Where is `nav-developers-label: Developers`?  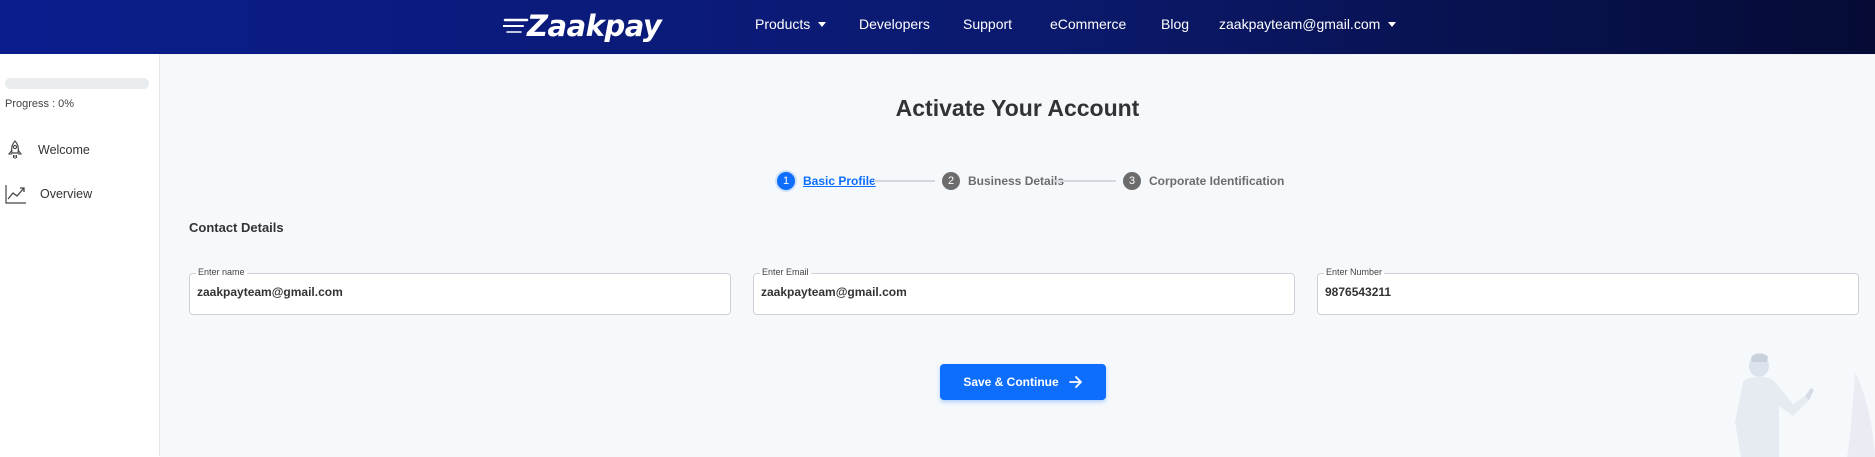 nav-developers-label: Developers is located at coordinates (894, 24).